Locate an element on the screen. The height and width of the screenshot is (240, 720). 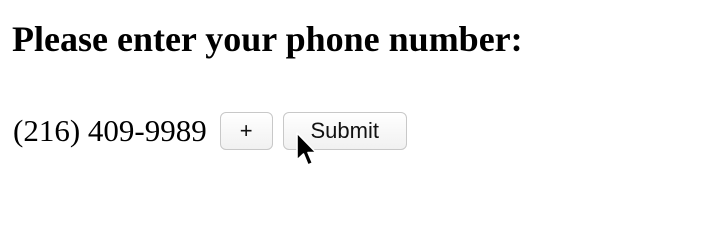
submit-button: Submit is located at coordinates (344, 131).